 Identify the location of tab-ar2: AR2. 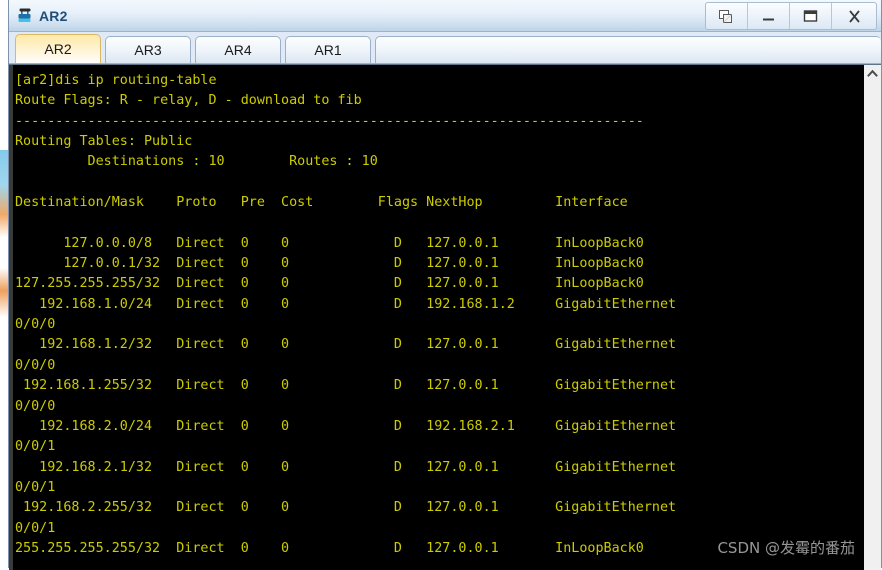
(58, 48).